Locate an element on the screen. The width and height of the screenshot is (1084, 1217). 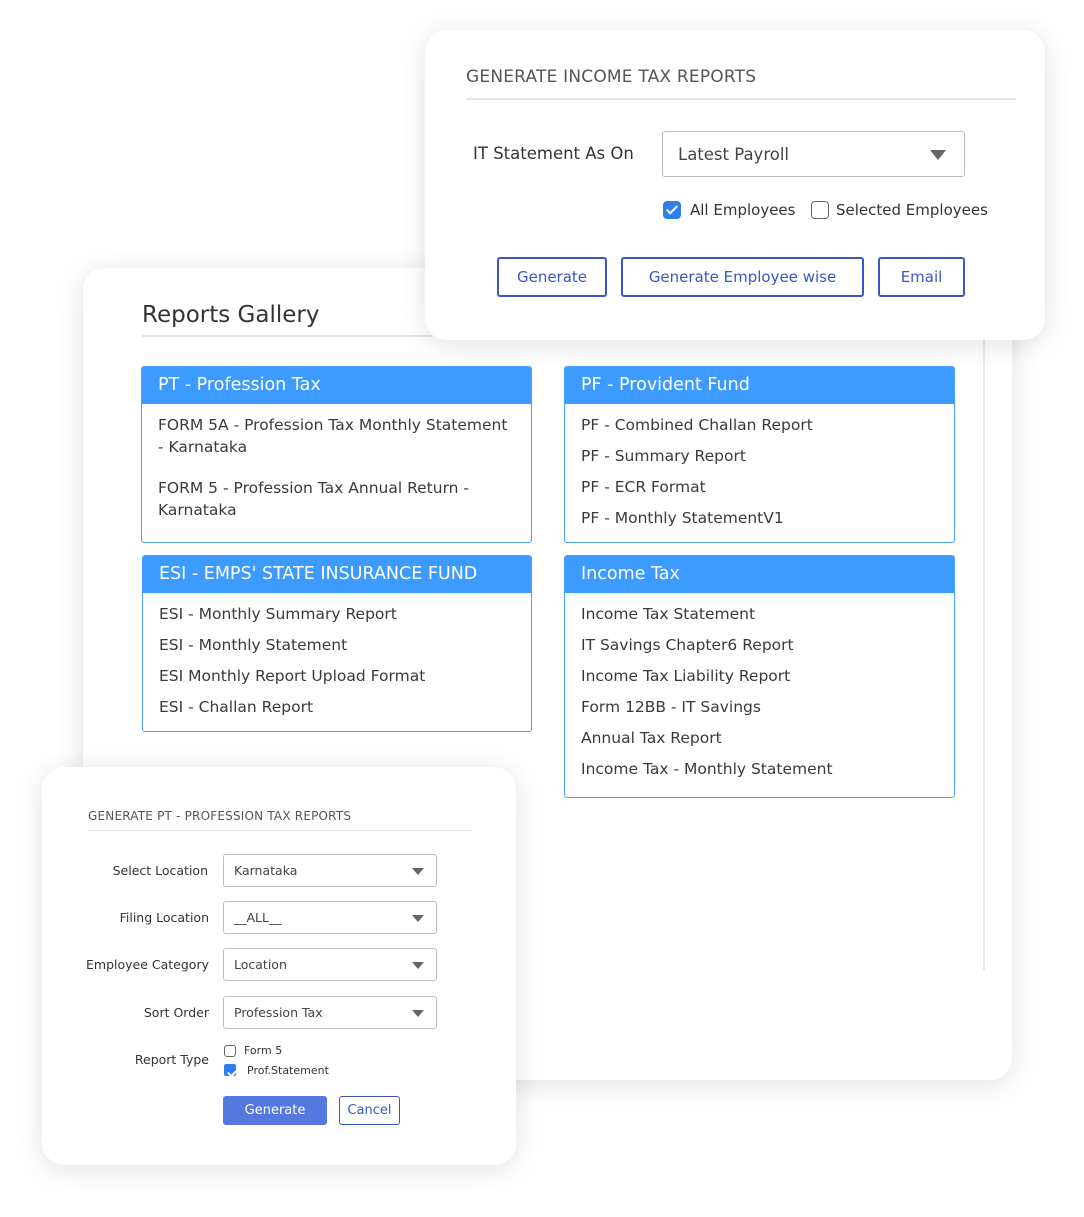
report-link: Income Tax Statement is located at coordinates (759, 614).